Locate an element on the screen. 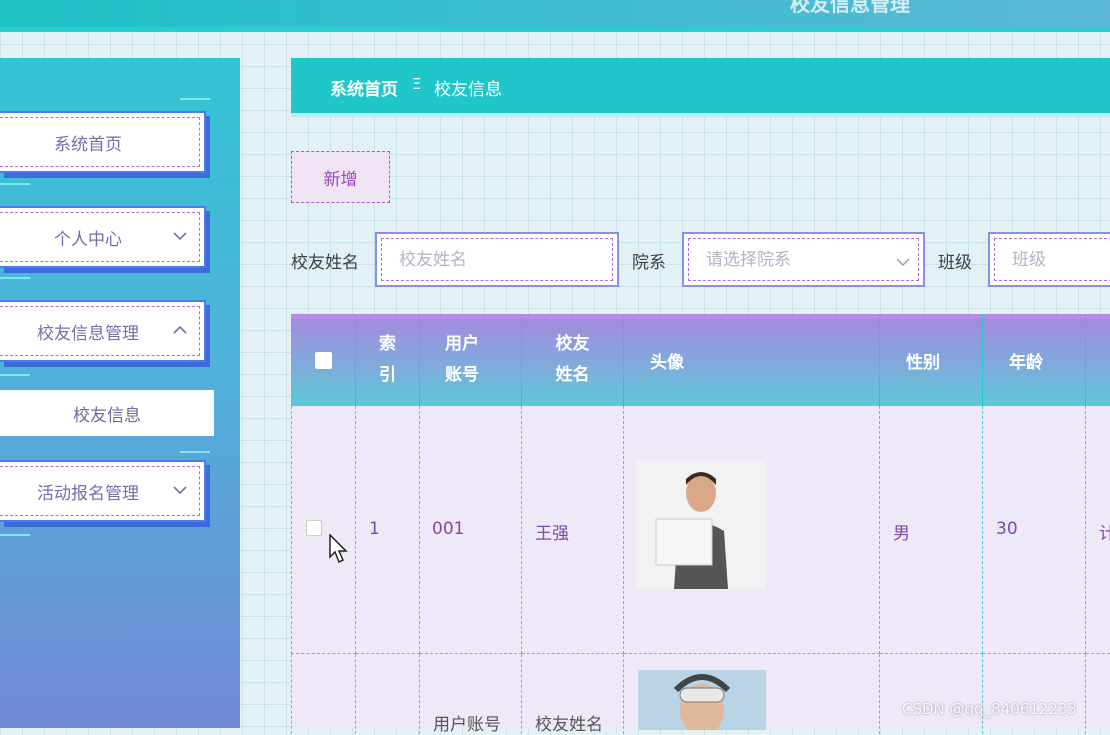 Image resolution: width=1110 pixels, height=735 pixels. sidebar-item-label: 活动报名管理 is located at coordinates (88, 493).